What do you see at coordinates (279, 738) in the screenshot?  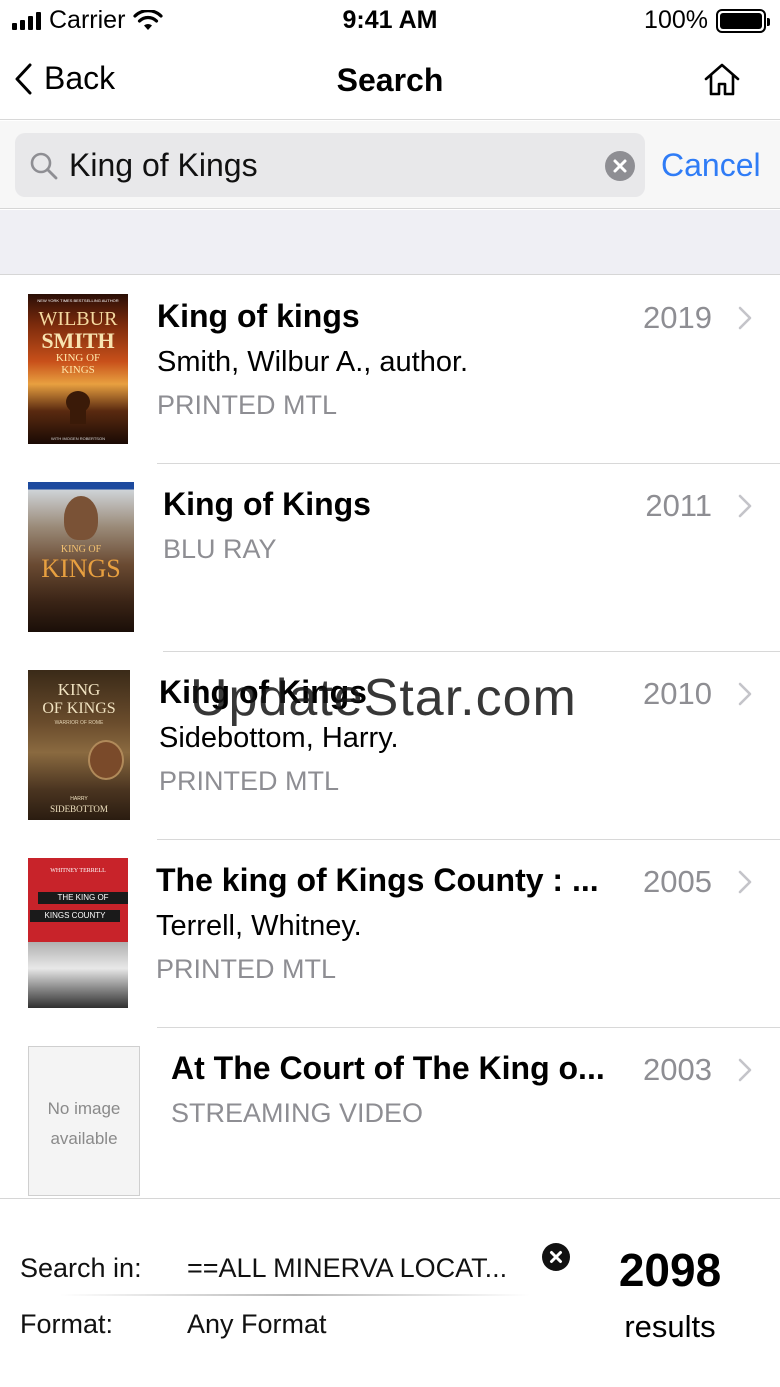 I see `result-author: Sidebottom, Harry.` at bounding box center [279, 738].